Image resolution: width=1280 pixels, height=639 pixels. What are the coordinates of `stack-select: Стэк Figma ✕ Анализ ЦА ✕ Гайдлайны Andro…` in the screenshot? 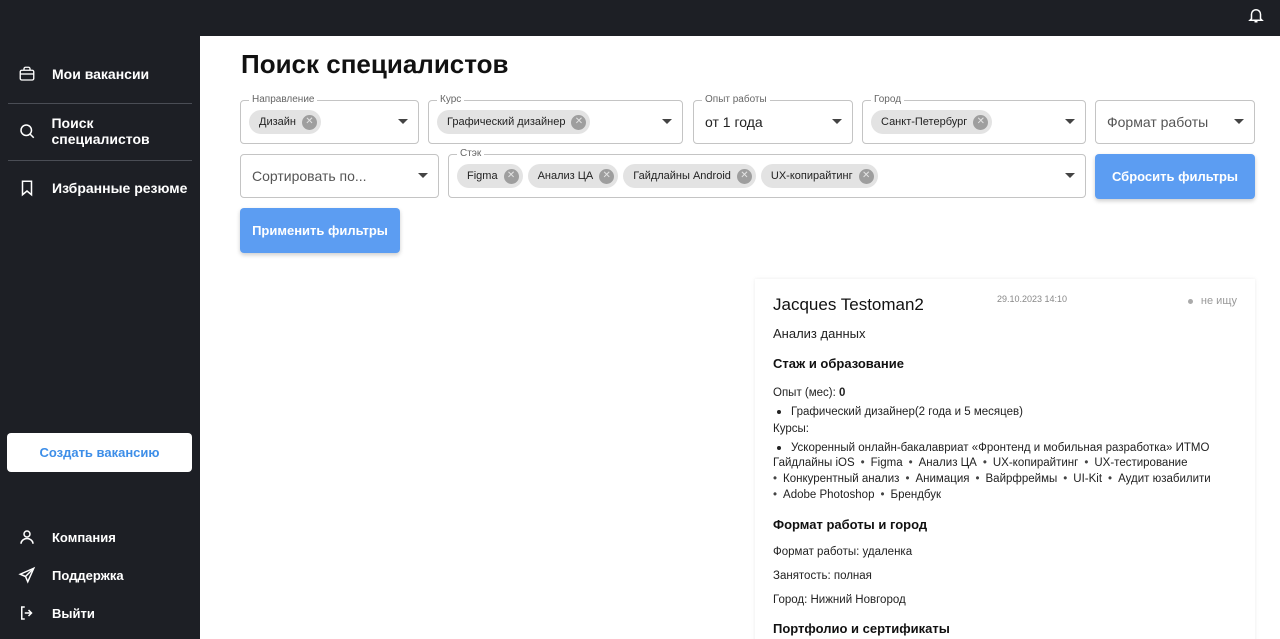 It's located at (767, 173).